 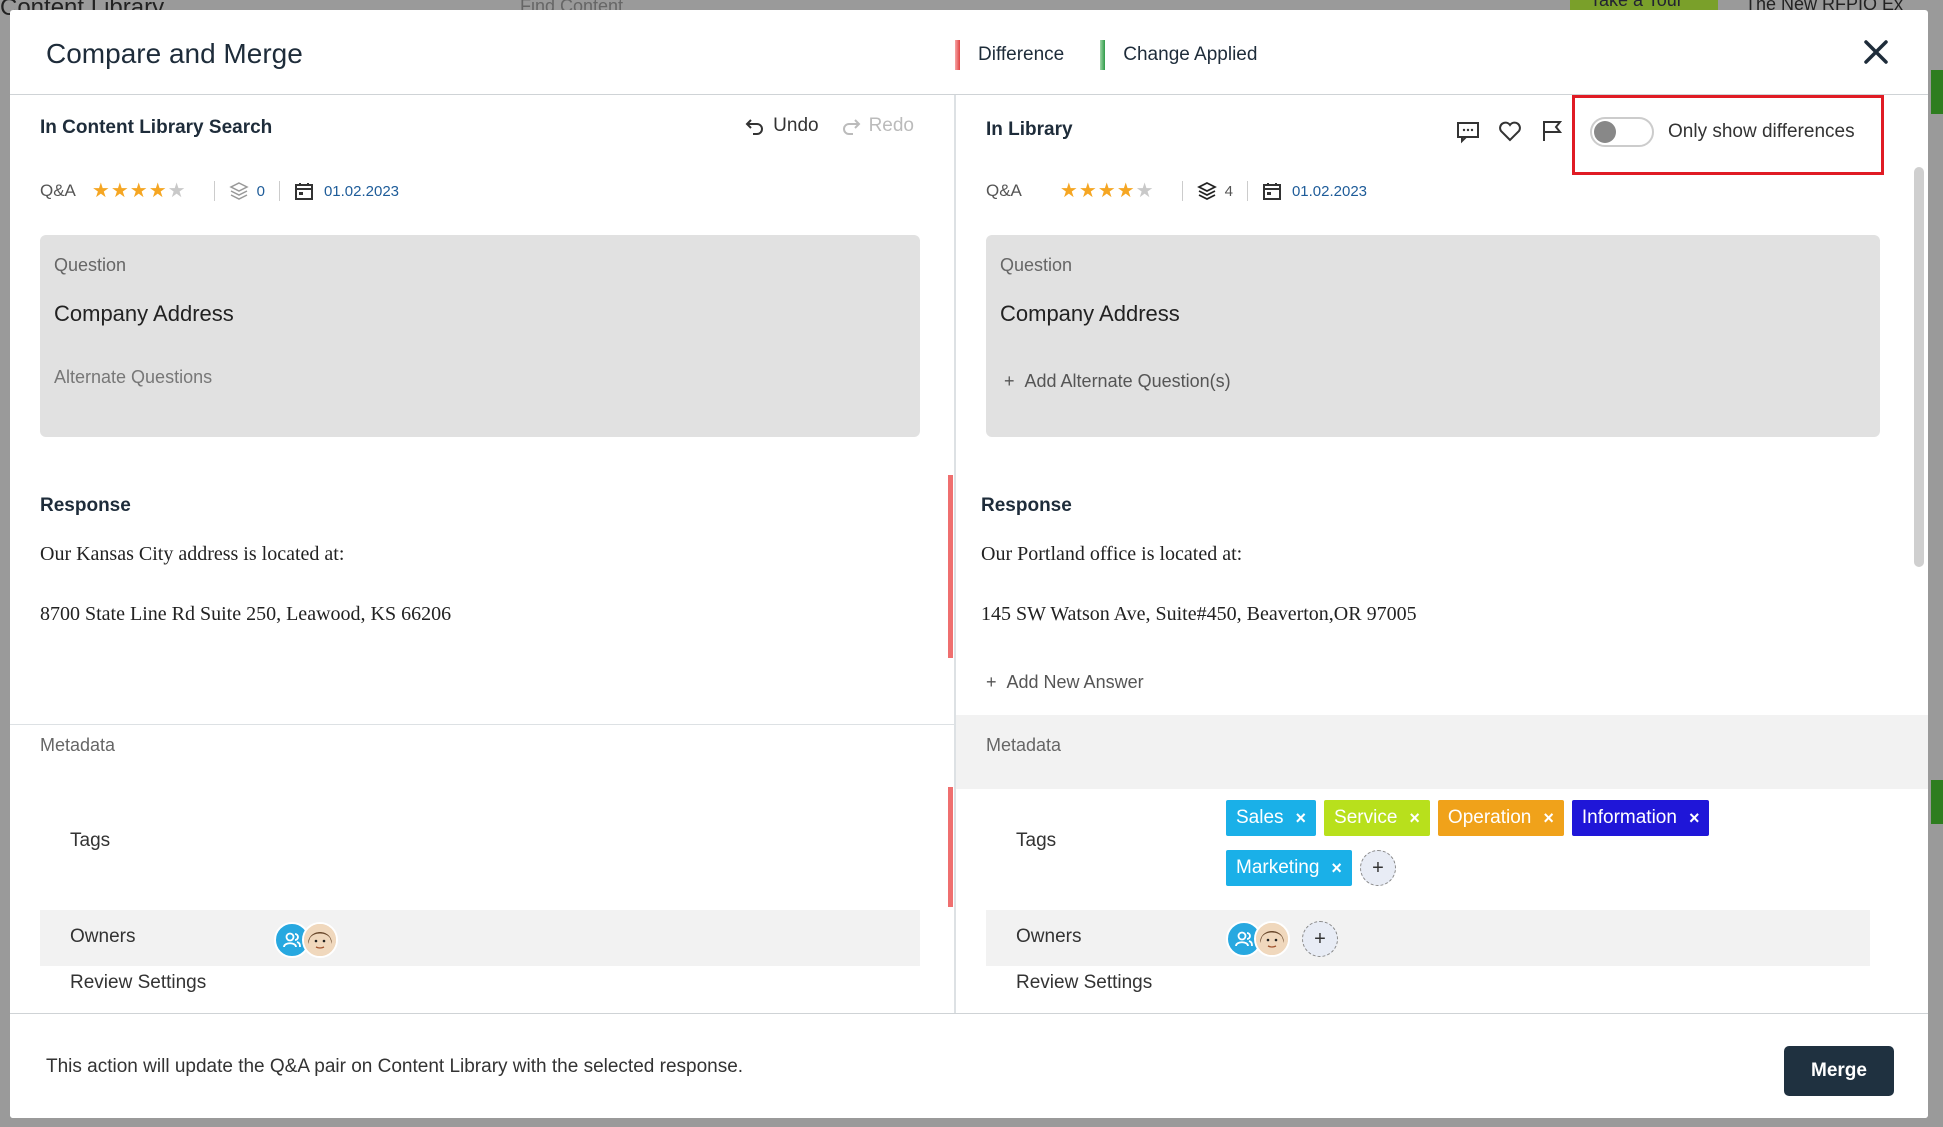 I want to click on tag-label: Sales, so click(x=1260, y=817).